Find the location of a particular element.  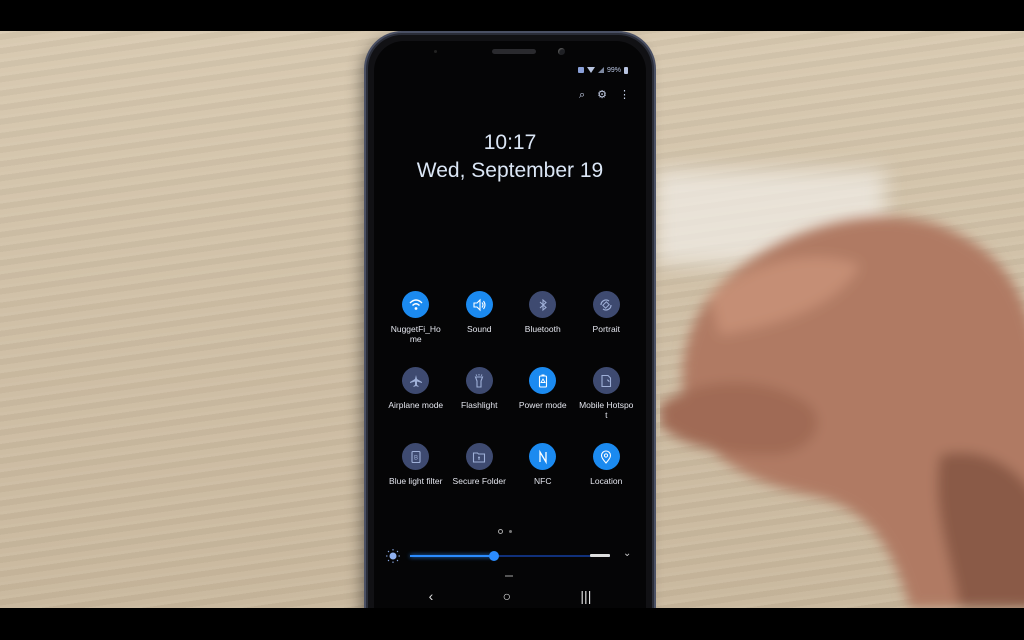

flashlight-icon is located at coordinates (479, 380).